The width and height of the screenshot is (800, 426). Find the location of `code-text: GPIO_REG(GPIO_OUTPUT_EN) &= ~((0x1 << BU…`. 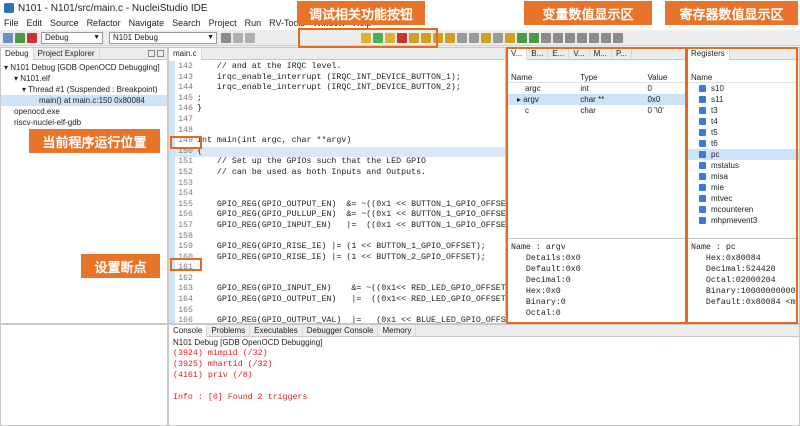

code-text: GPIO_REG(GPIO_OUTPUT_EN) &= ~((0x1 << BU… is located at coordinates (361, 204).